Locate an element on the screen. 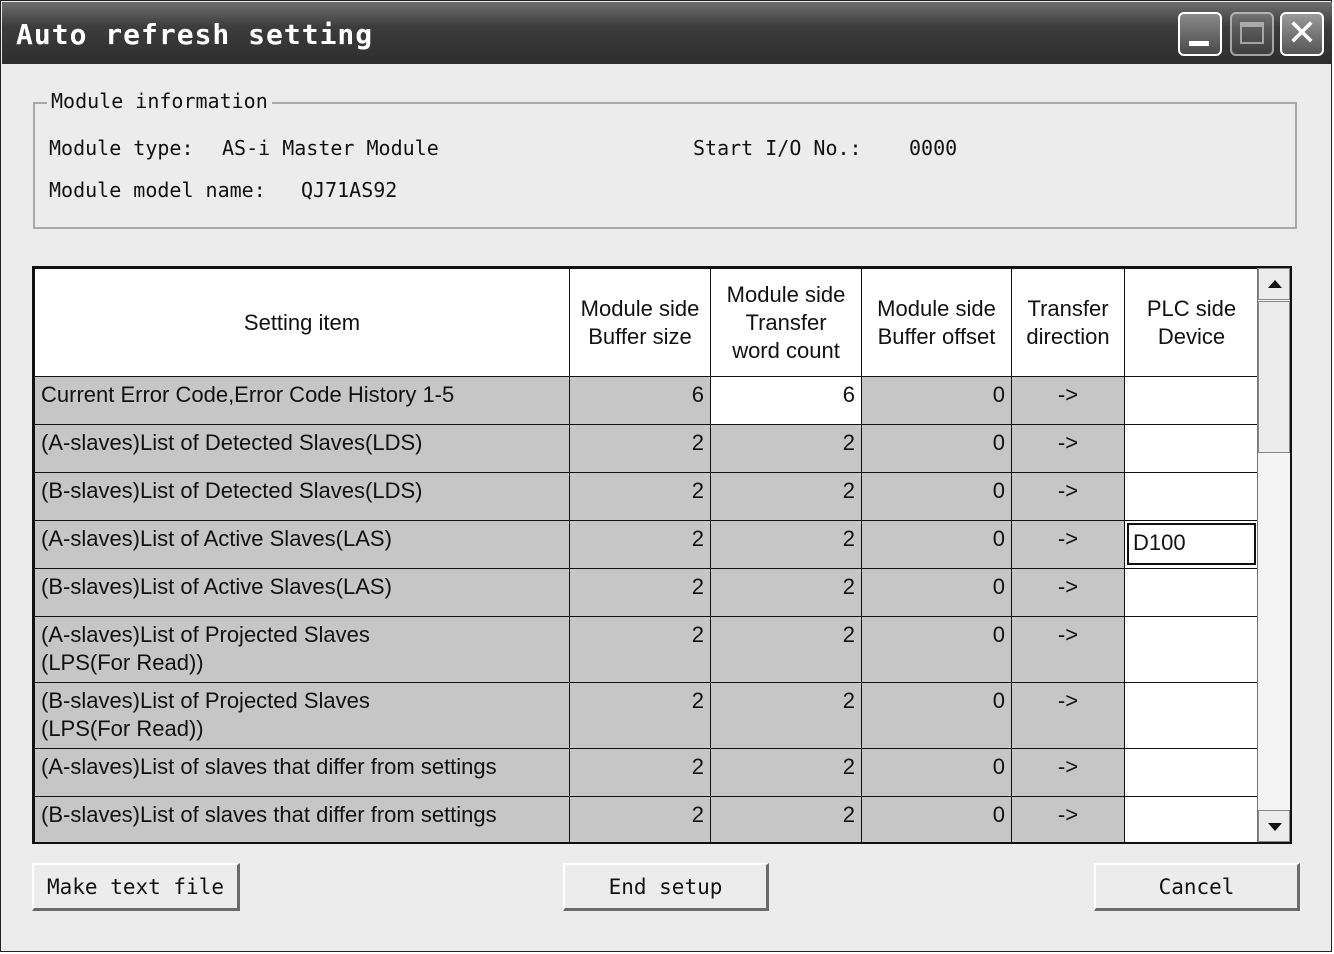  setting-item-cell: (A-slaves)List of Active Slaves(LAS) is located at coordinates (302, 544).